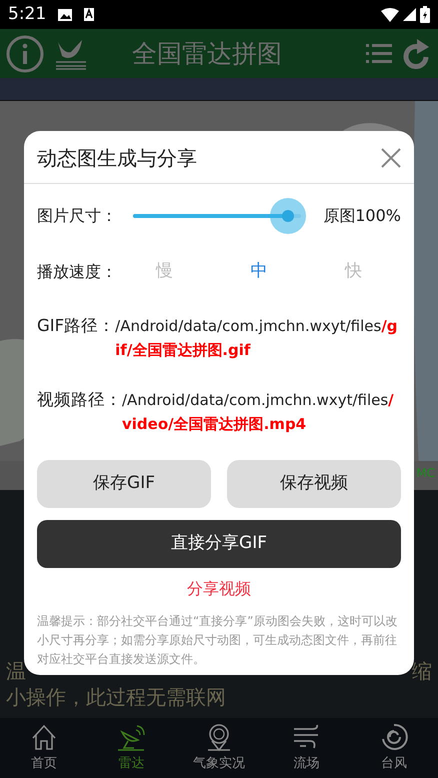 This screenshot has height=778, width=438. What do you see at coordinates (259, 272) in the screenshot?
I see `speed-option: 中` at bounding box center [259, 272].